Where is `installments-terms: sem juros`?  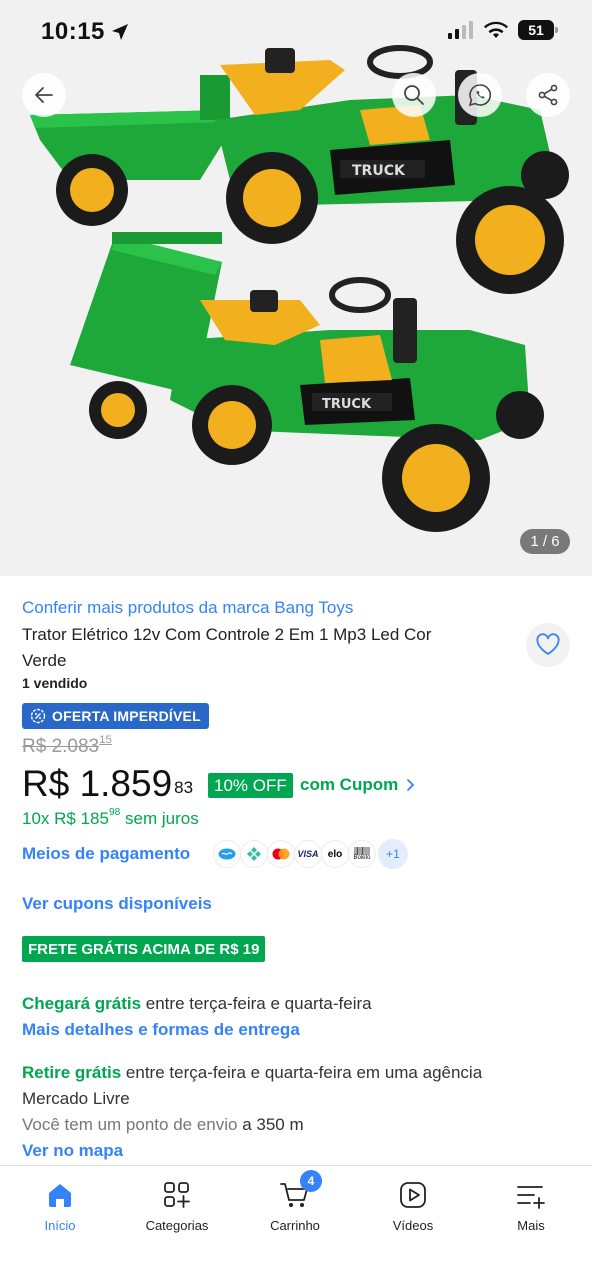 installments-terms: sem juros is located at coordinates (159, 818).